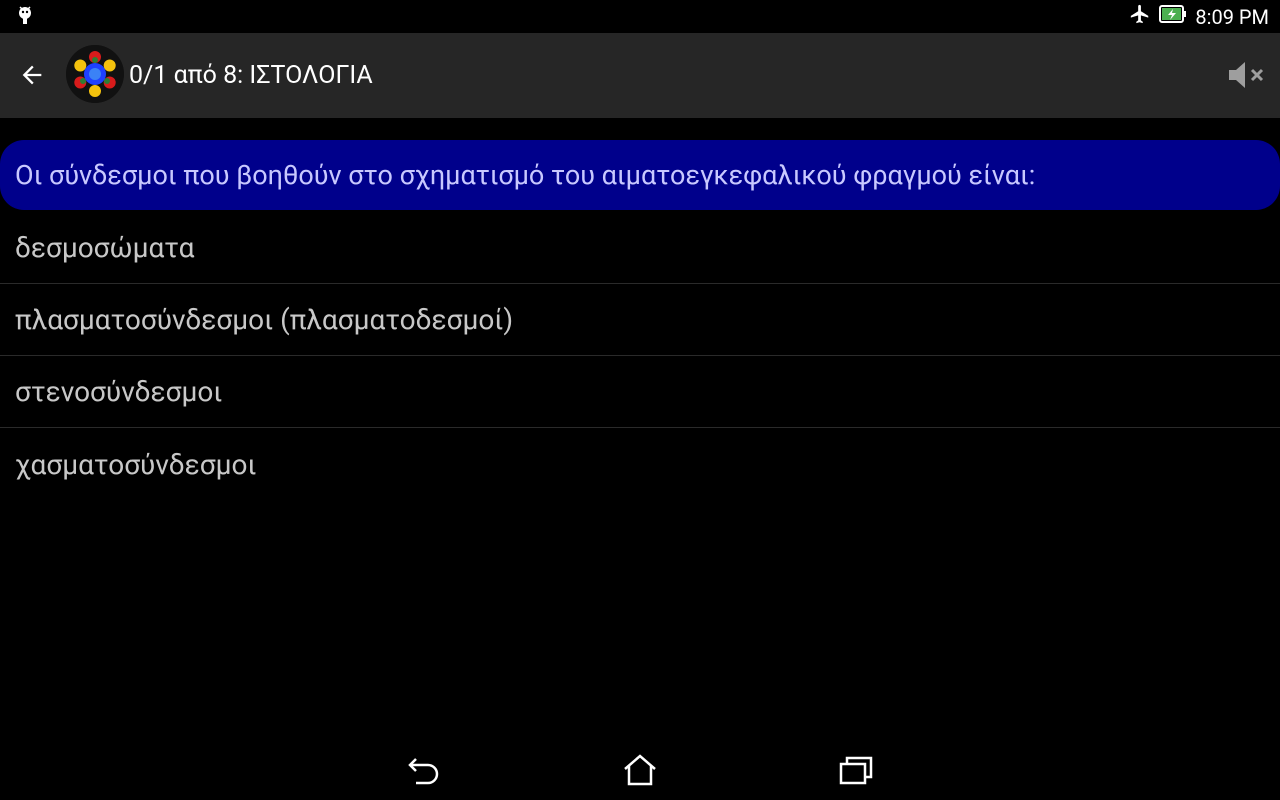 The image size is (1280, 800). What do you see at coordinates (95, 74) in the screenshot?
I see `app-logo-icon` at bounding box center [95, 74].